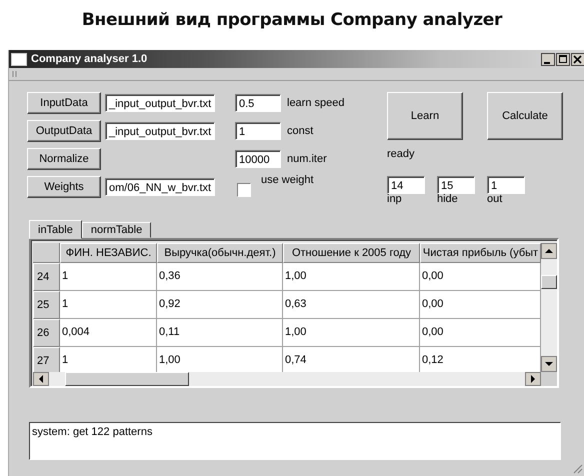  I want to click on vertical-scrollbar, so click(549, 307).